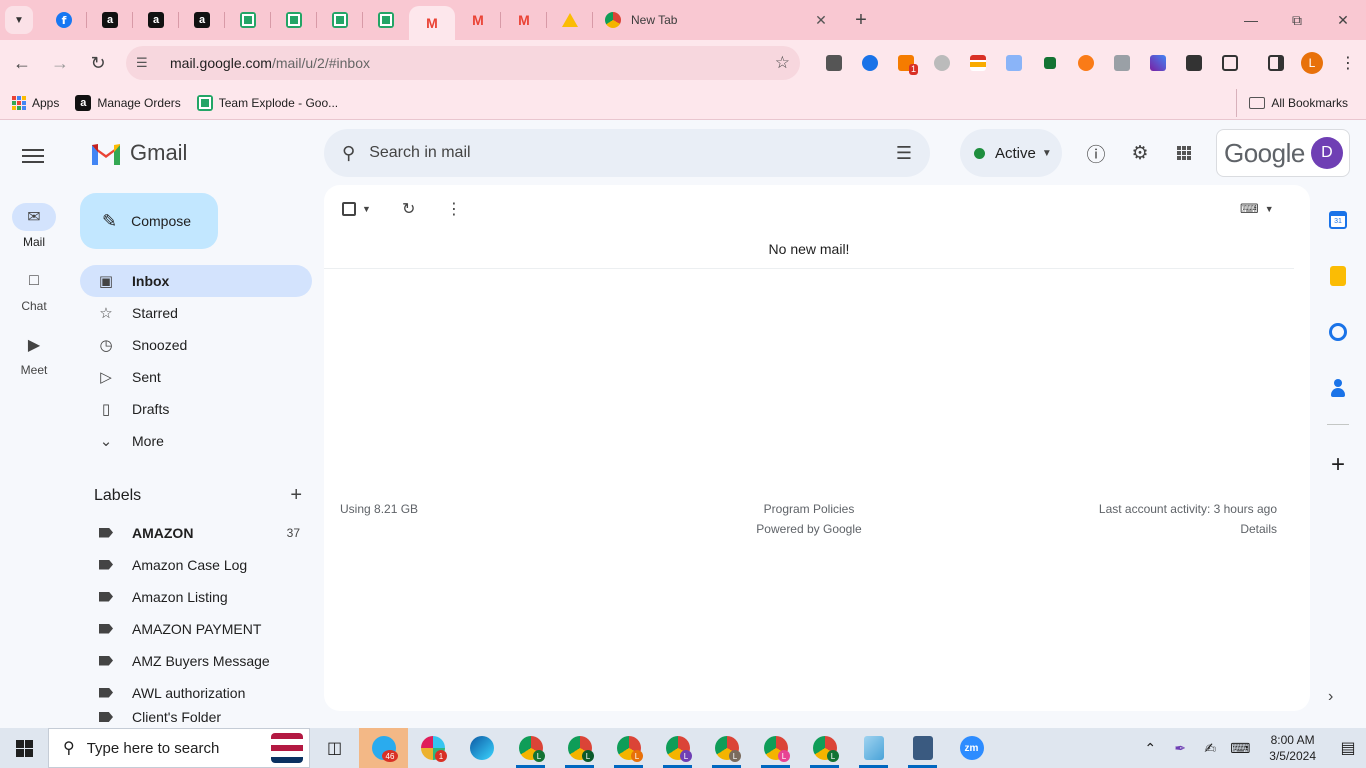 This screenshot has height=768, width=1366. Describe the element at coordinates (33, 156) in the screenshot. I see `main-menu-icon` at that location.